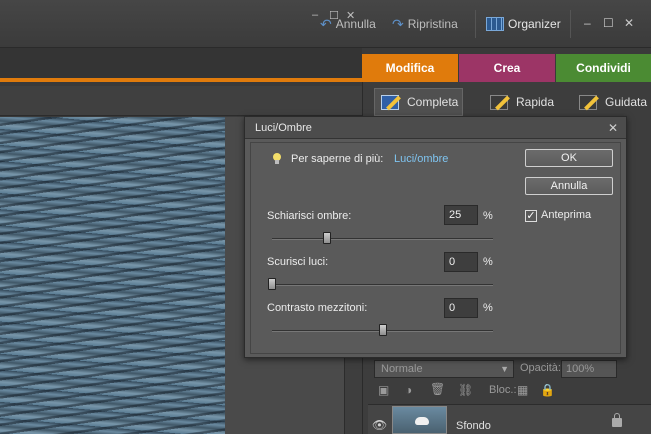 Image resolution: width=651 pixels, height=434 pixels. Describe the element at coordinates (334, 15) in the screenshot. I see `doc-maximize-icon: ☐` at that location.